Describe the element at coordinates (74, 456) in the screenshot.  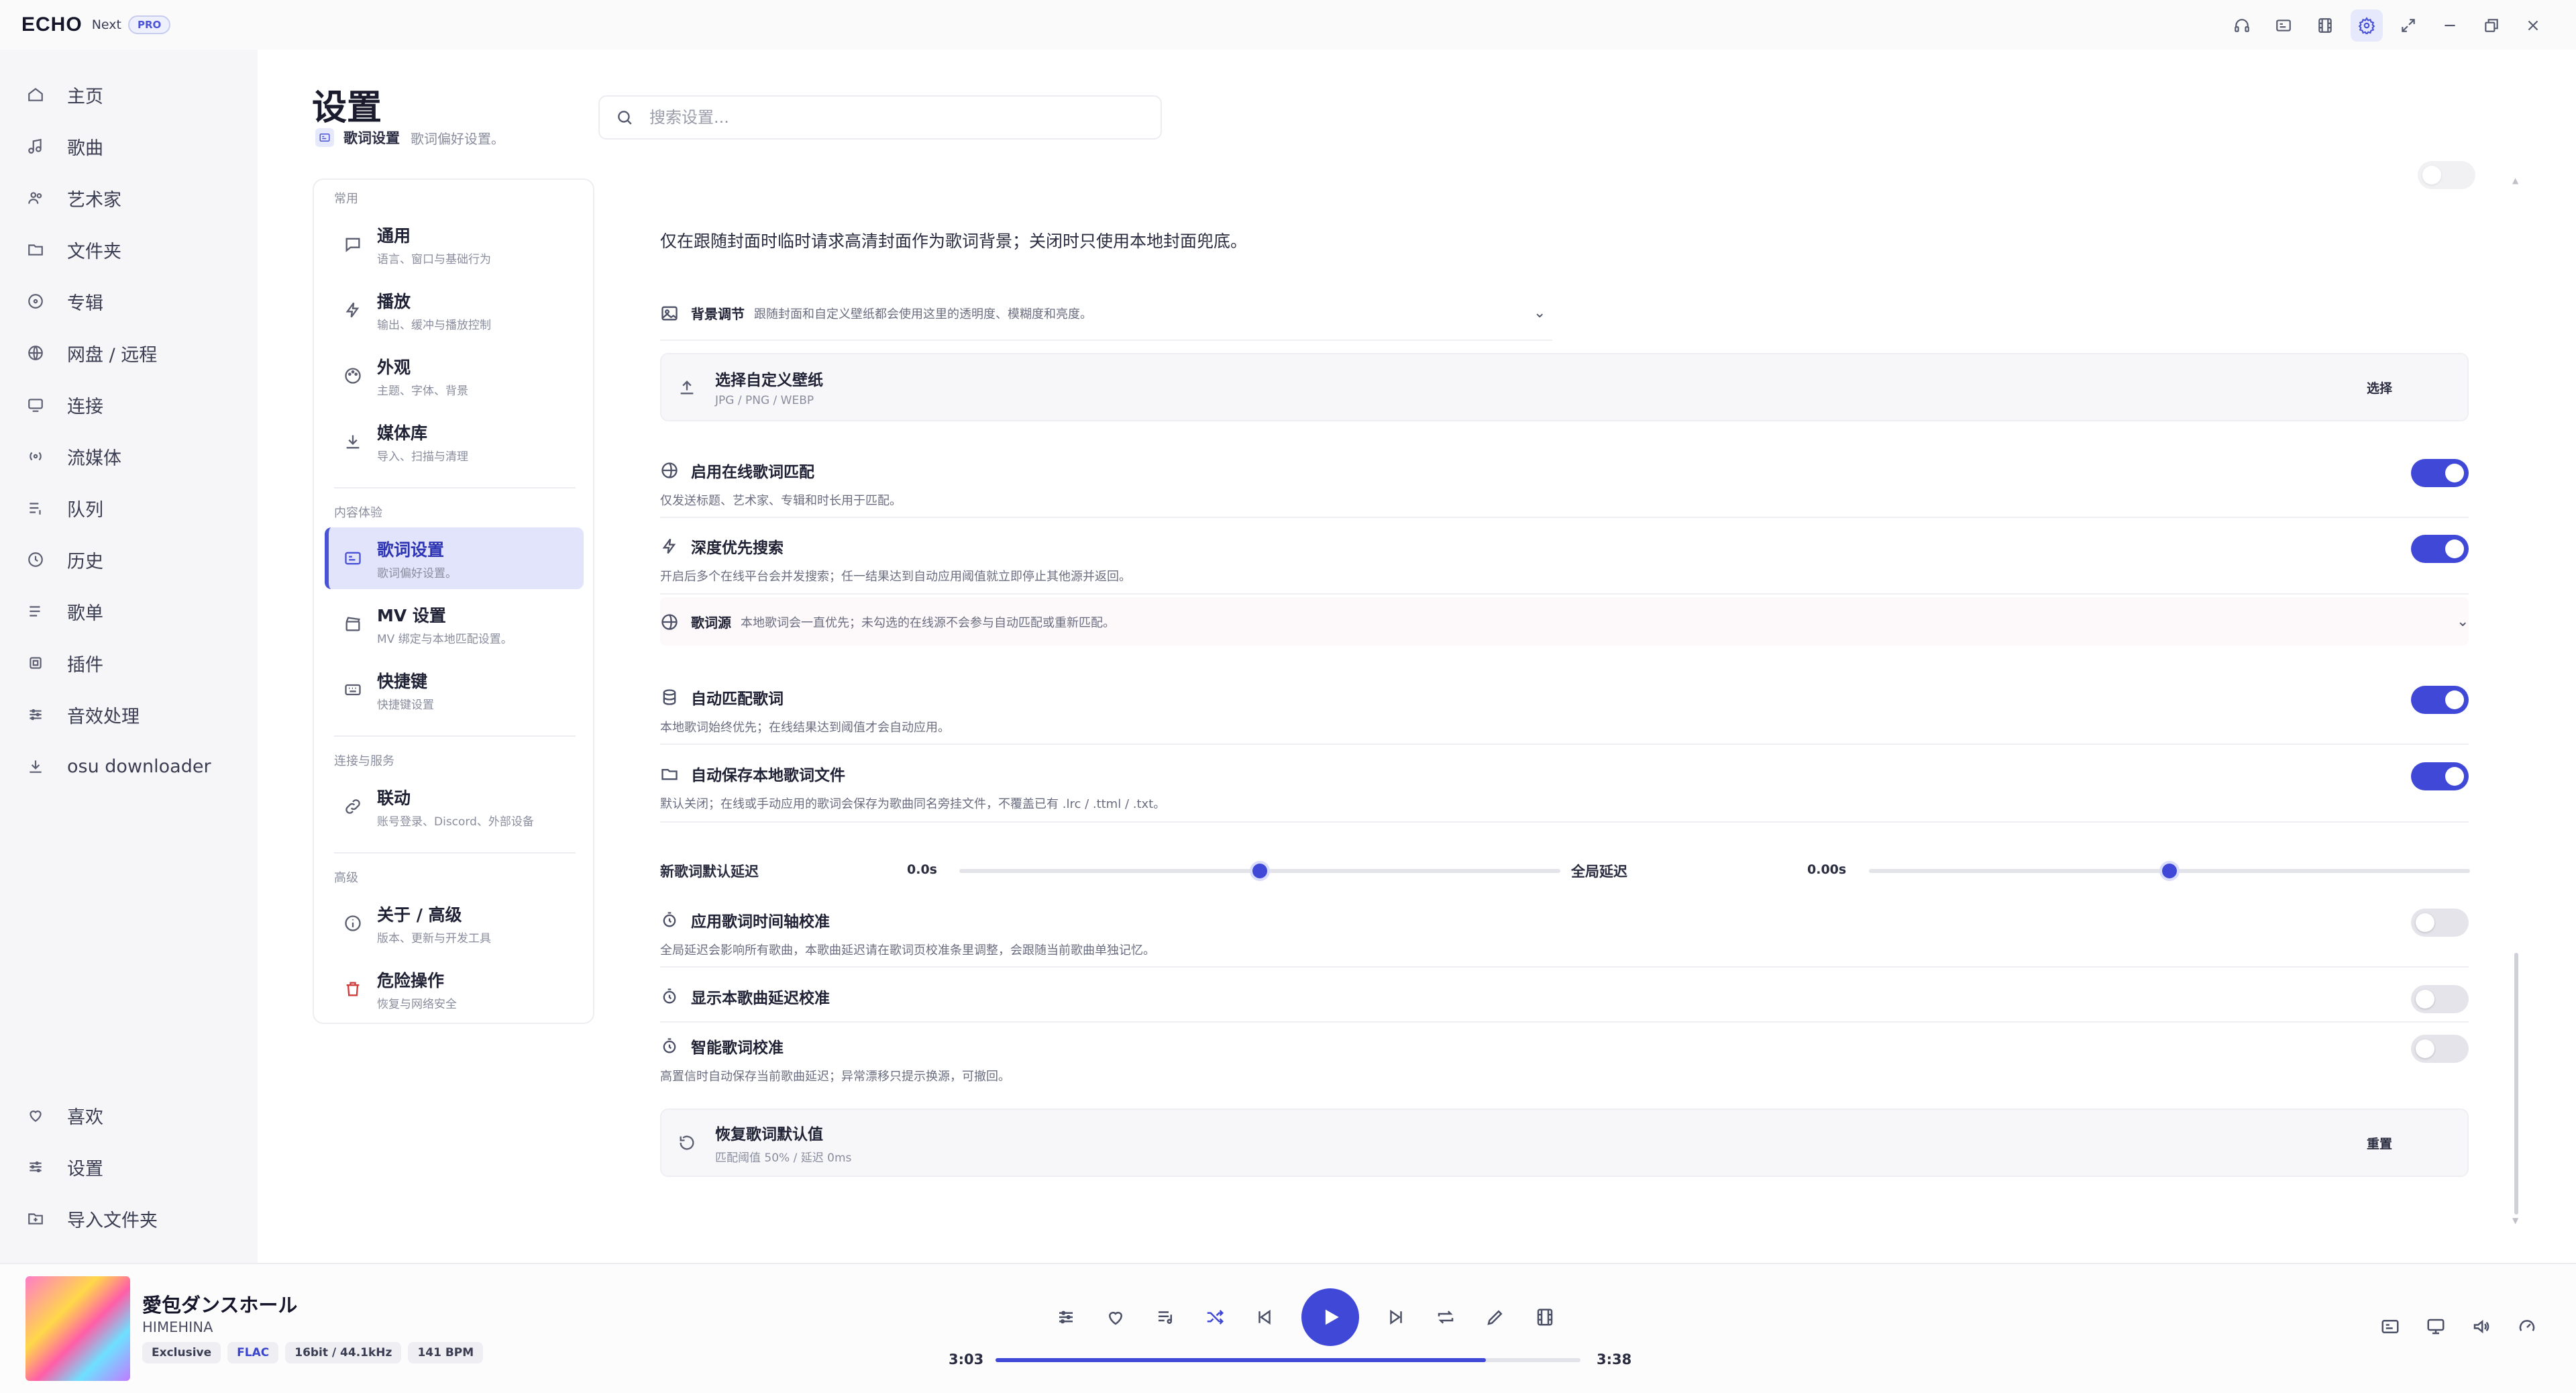
I see `sidebar-item-streaming: 流媒体` at that location.